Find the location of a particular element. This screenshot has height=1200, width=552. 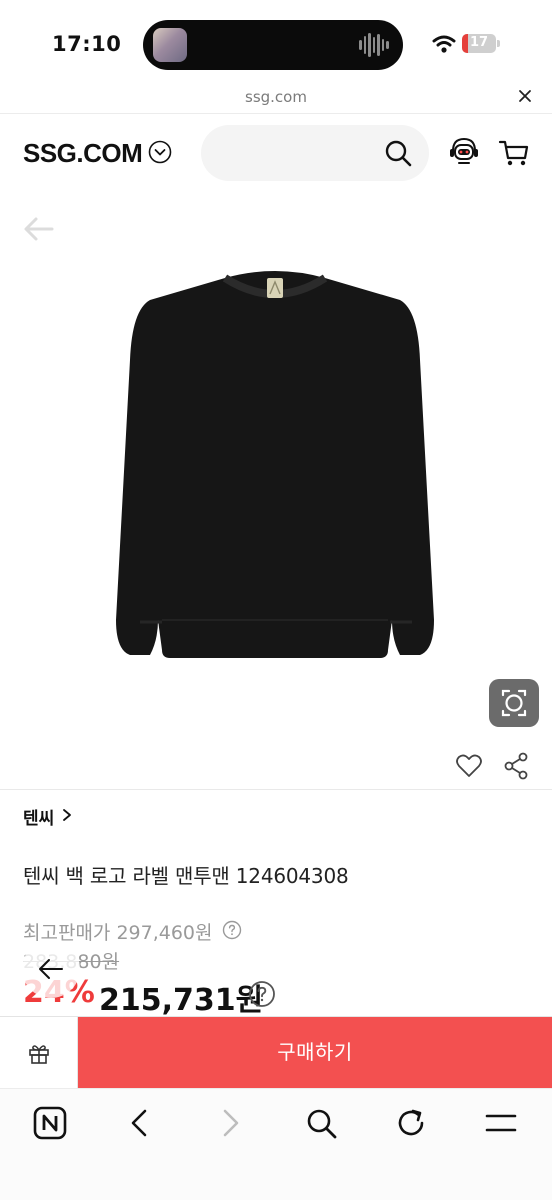

gift-button is located at coordinates (39, 1052).